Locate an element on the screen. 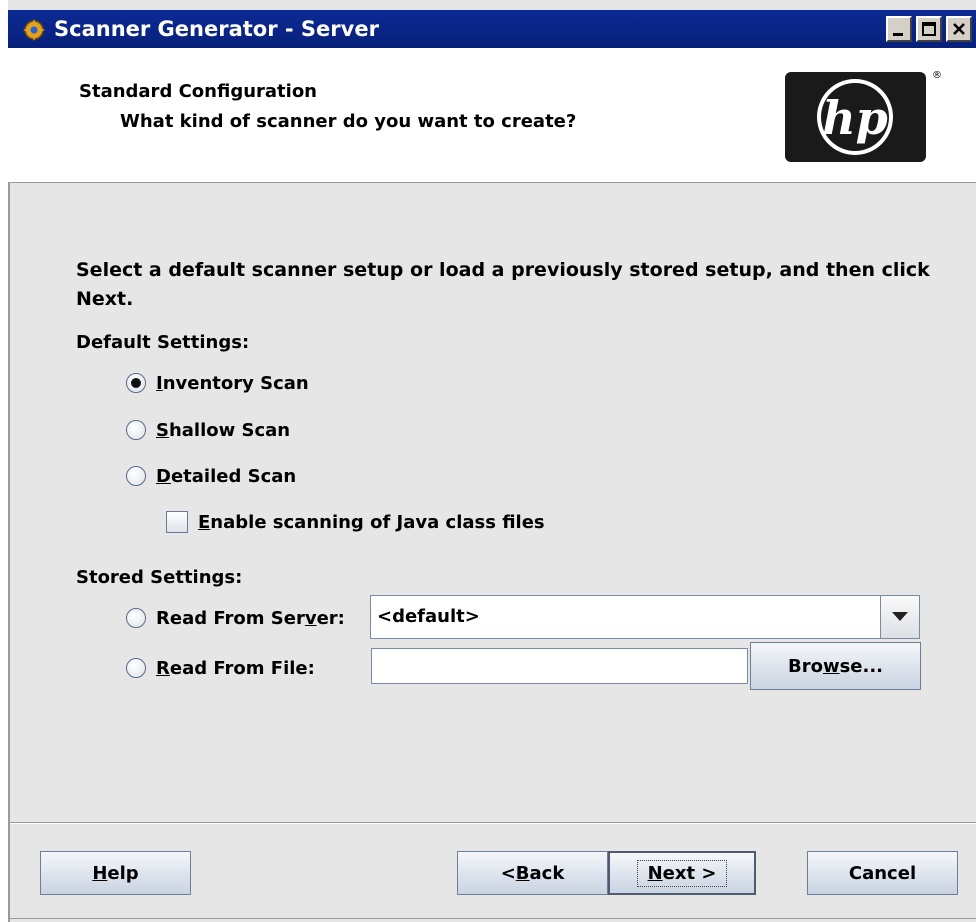  help-button: Help is located at coordinates (115, 873).